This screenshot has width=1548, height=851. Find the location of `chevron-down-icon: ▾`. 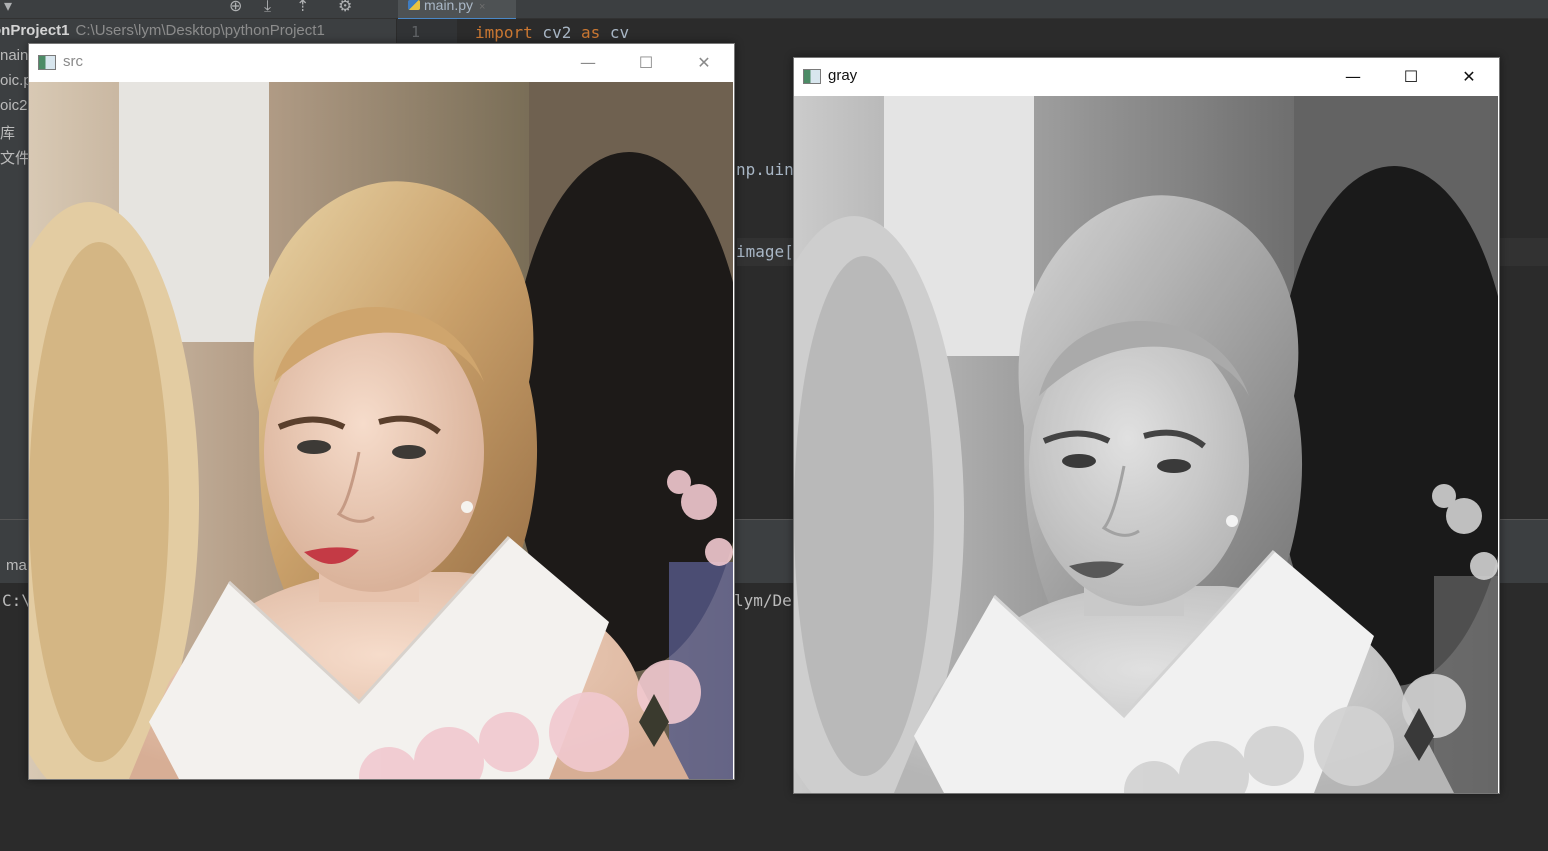

chevron-down-icon: ▾ is located at coordinates (8, 7).